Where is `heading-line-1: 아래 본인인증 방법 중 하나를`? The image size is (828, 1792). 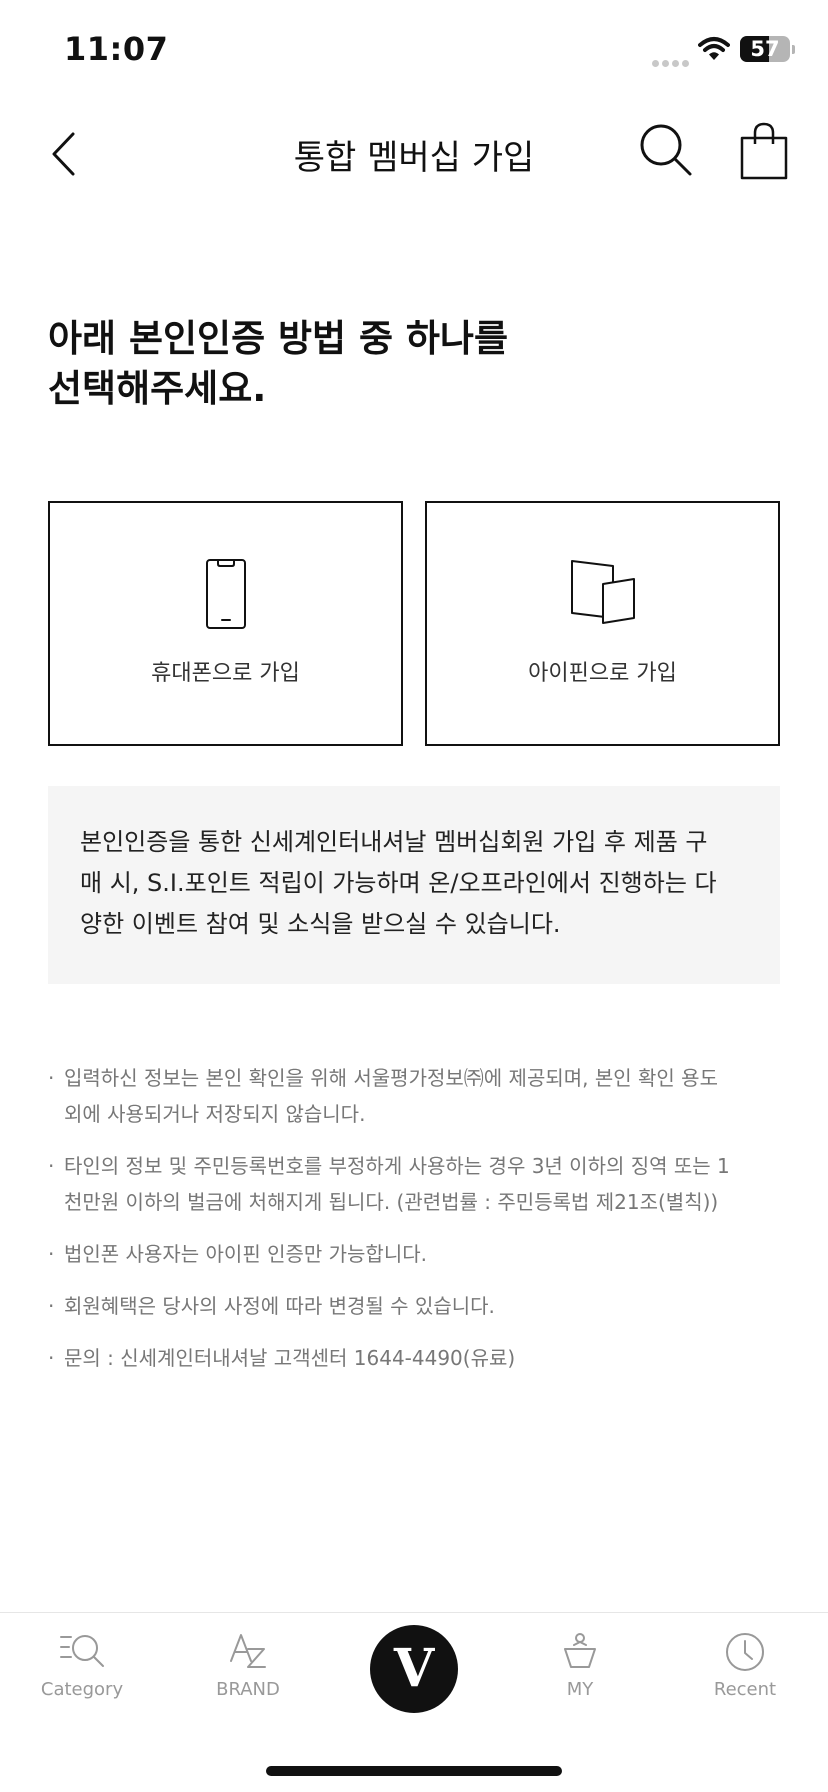 heading-line-1: 아래 본인인증 방법 중 하나를 is located at coordinates (278, 338).